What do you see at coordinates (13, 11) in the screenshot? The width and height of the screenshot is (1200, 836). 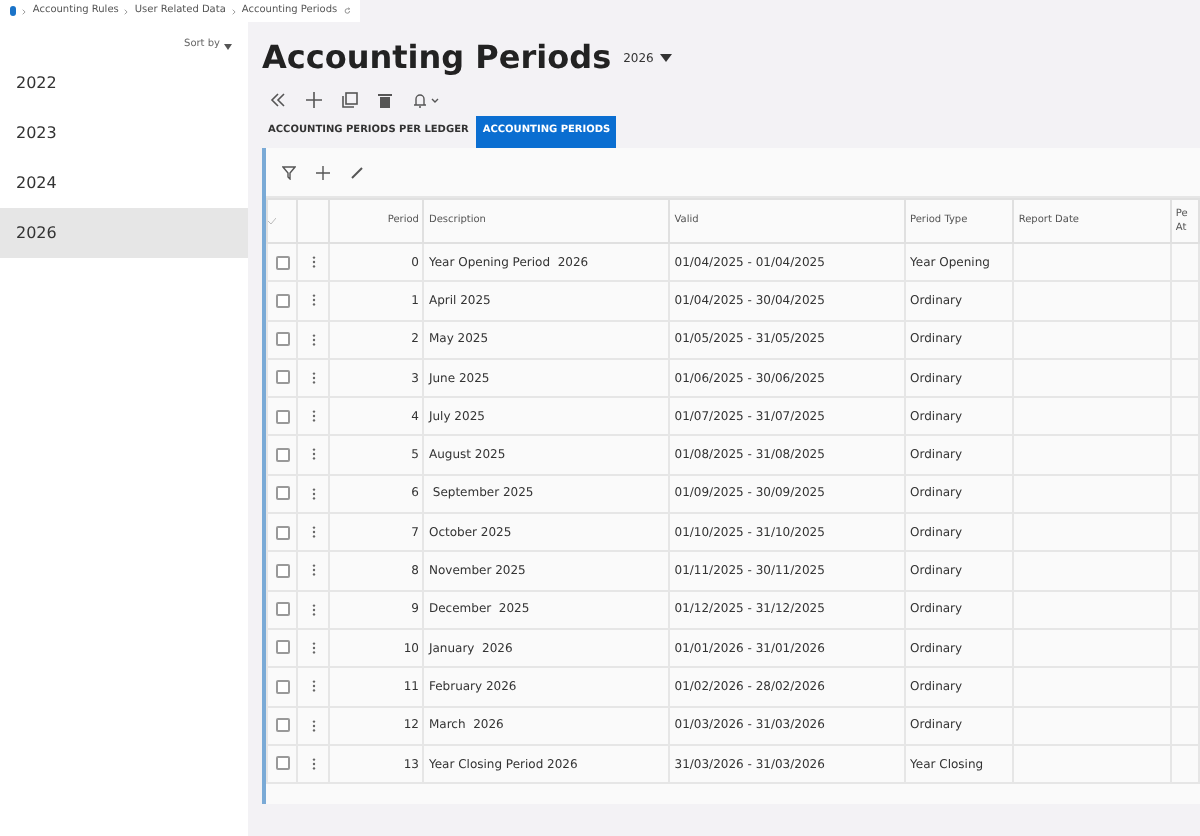 I see `home-icon` at bounding box center [13, 11].